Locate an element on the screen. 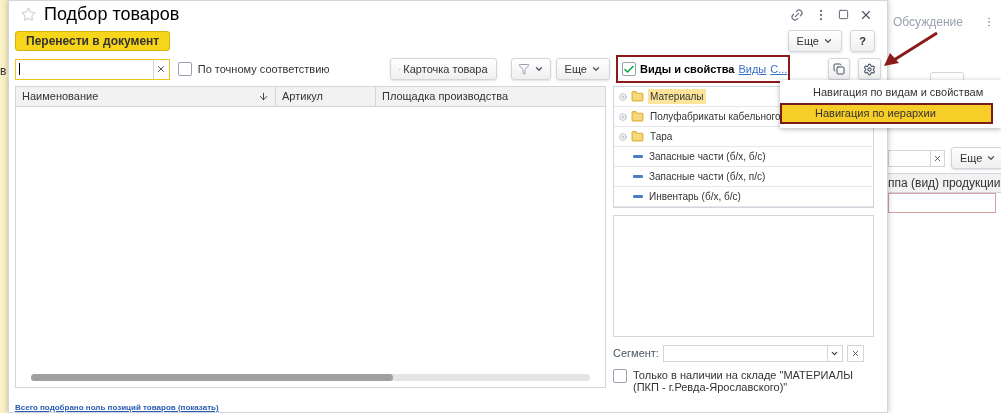  menu-item: Навигация по иерархии is located at coordinates (886, 113).